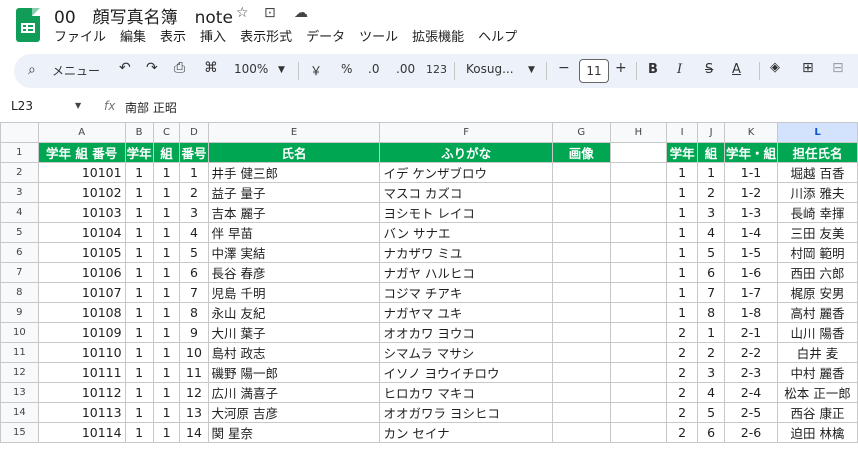 This screenshot has width=858, height=460. What do you see at coordinates (817, 132) in the screenshot?
I see `column-header-selected: L` at bounding box center [817, 132].